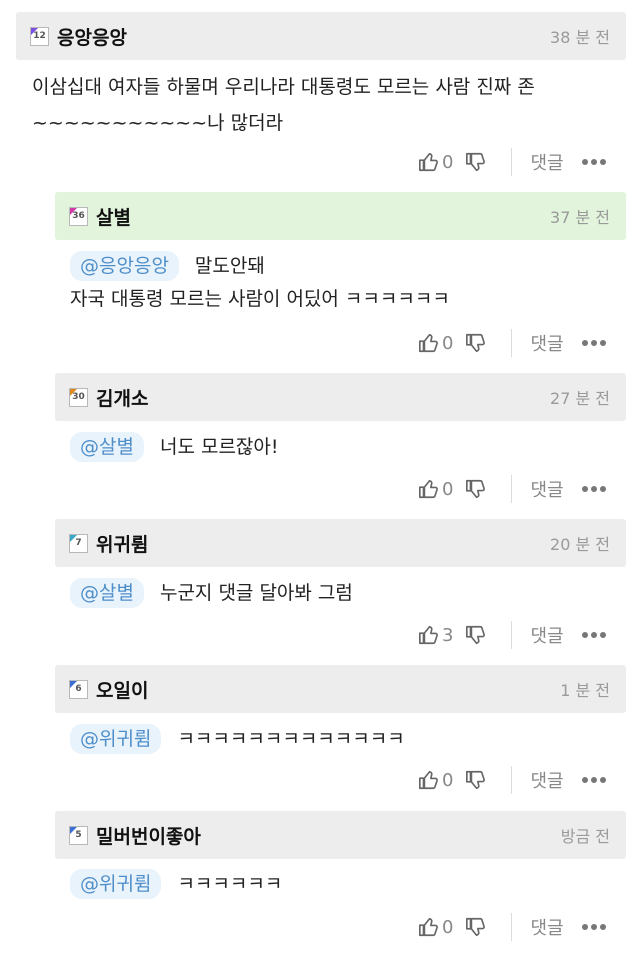 The width and height of the screenshot is (640, 955). I want to click on comment-author: 오일이, so click(122, 689).